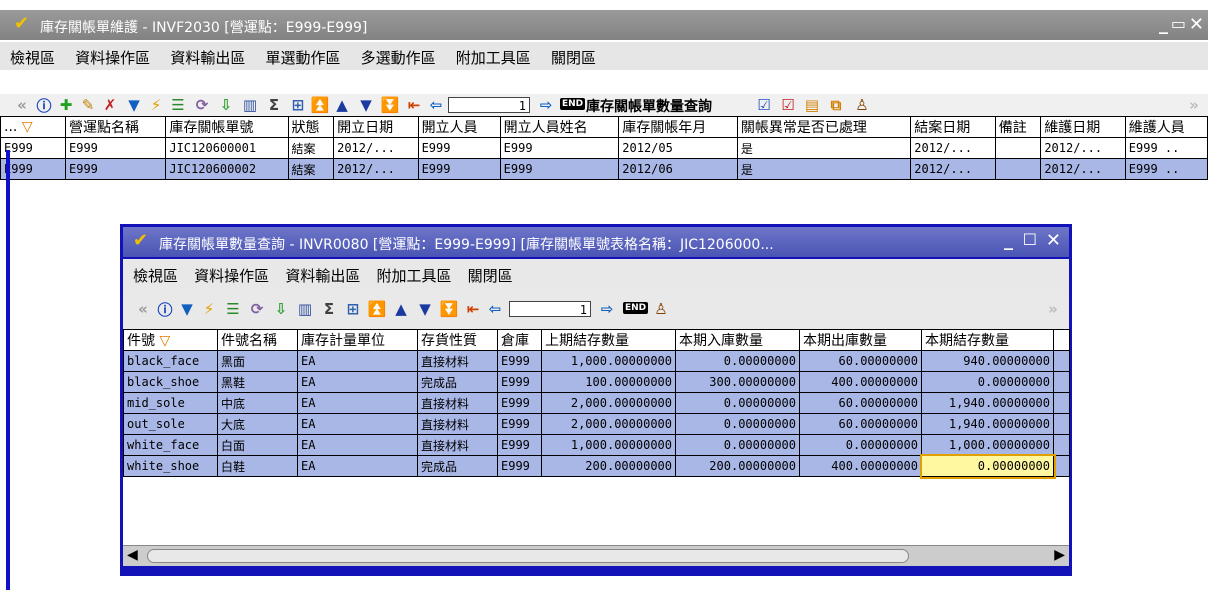 The width and height of the screenshot is (1208, 590). What do you see at coordinates (987, 361) in the screenshot?
I see `table-cell: 940.00000000` at bounding box center [987, 361].